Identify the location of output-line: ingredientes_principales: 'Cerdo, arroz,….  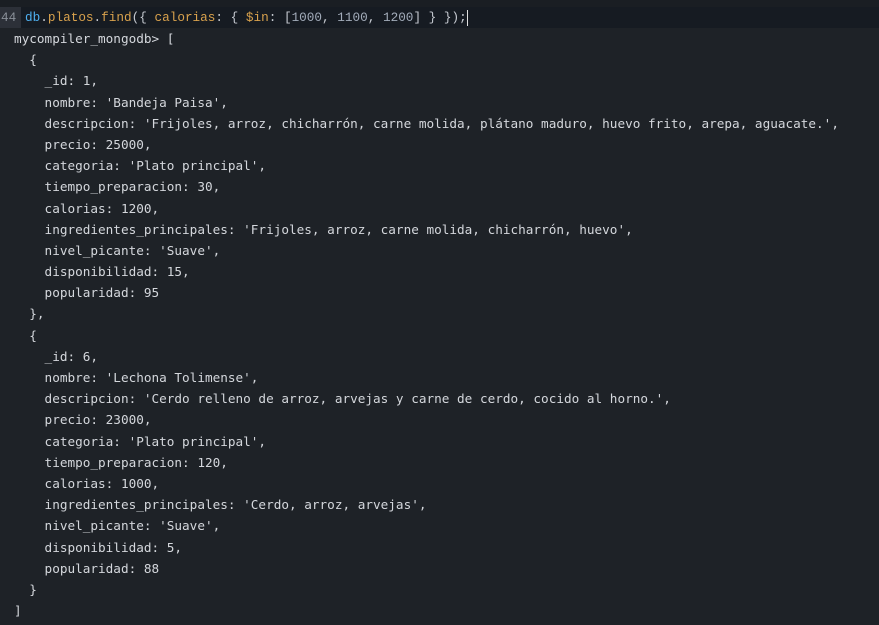
(220, 505).